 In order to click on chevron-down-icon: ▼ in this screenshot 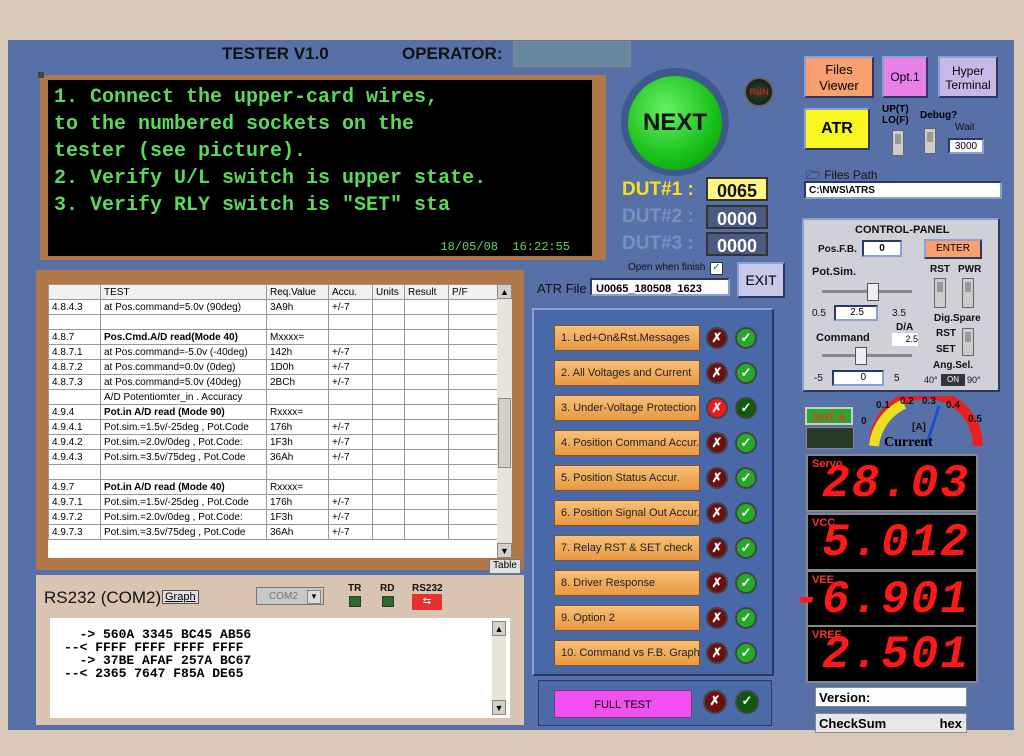, I will do `click(314, 597)`.